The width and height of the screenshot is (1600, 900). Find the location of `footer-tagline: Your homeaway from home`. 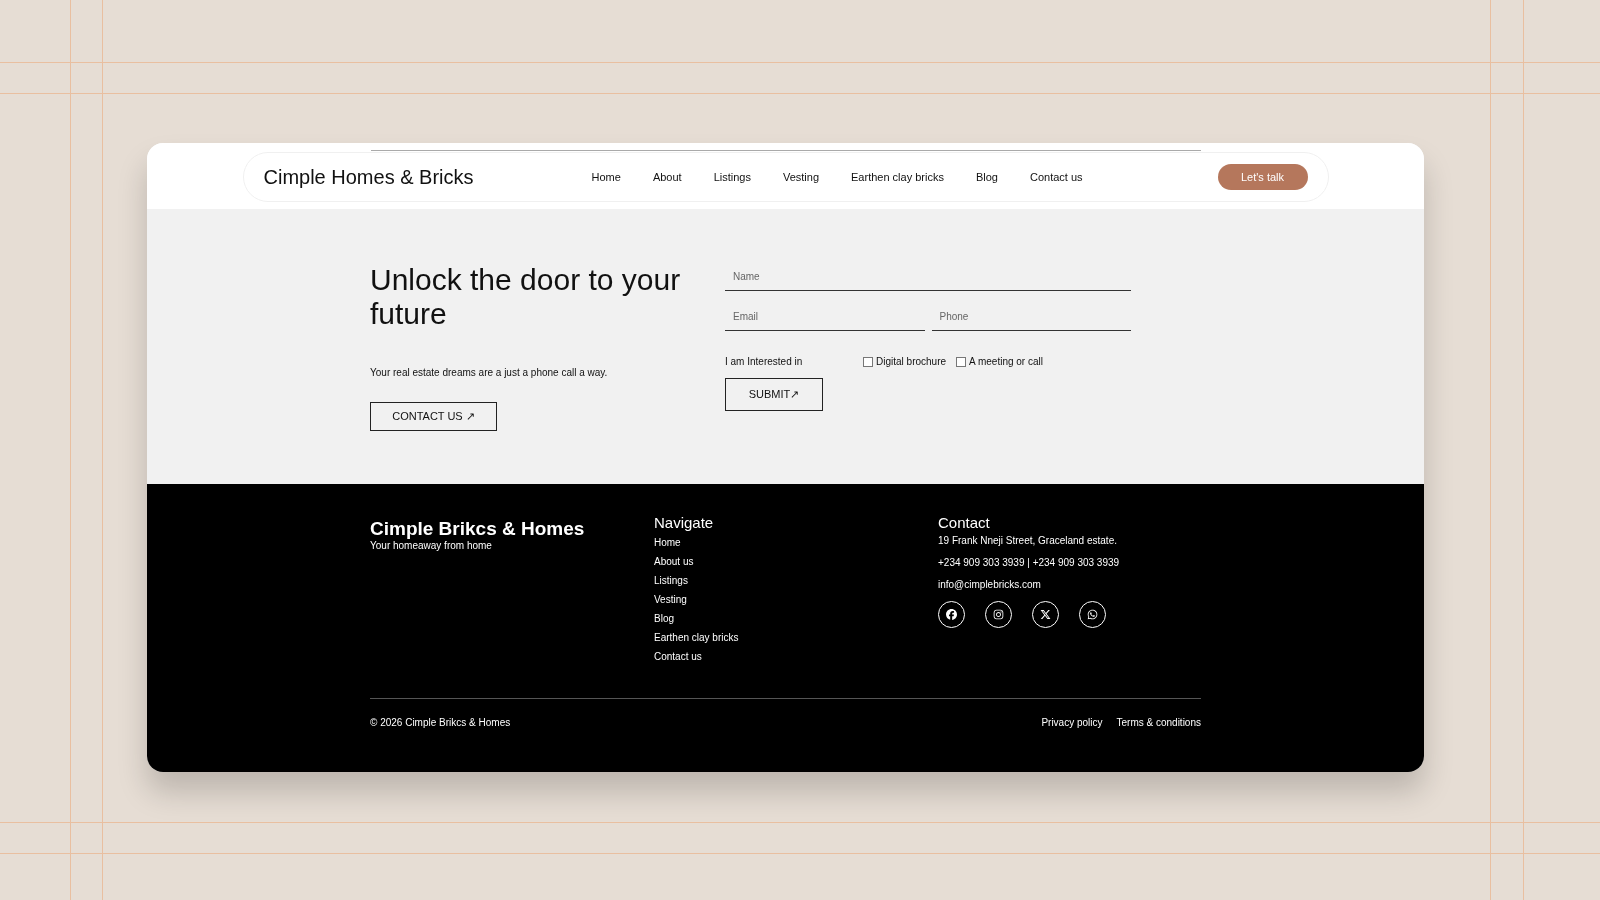

footer-tagline: Your homeaway from home is located at coordinates (431, 545).